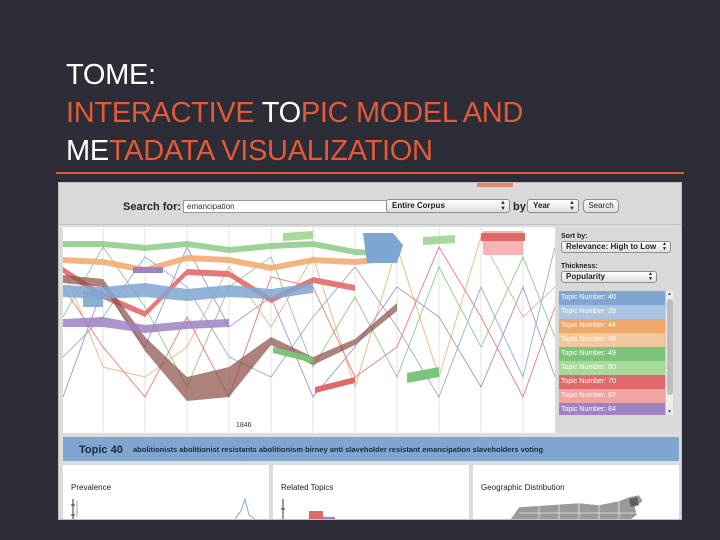 The width and height of the screenshot is (720, 540). I want to click on group-by-select-value: Year, so click(541, 205).